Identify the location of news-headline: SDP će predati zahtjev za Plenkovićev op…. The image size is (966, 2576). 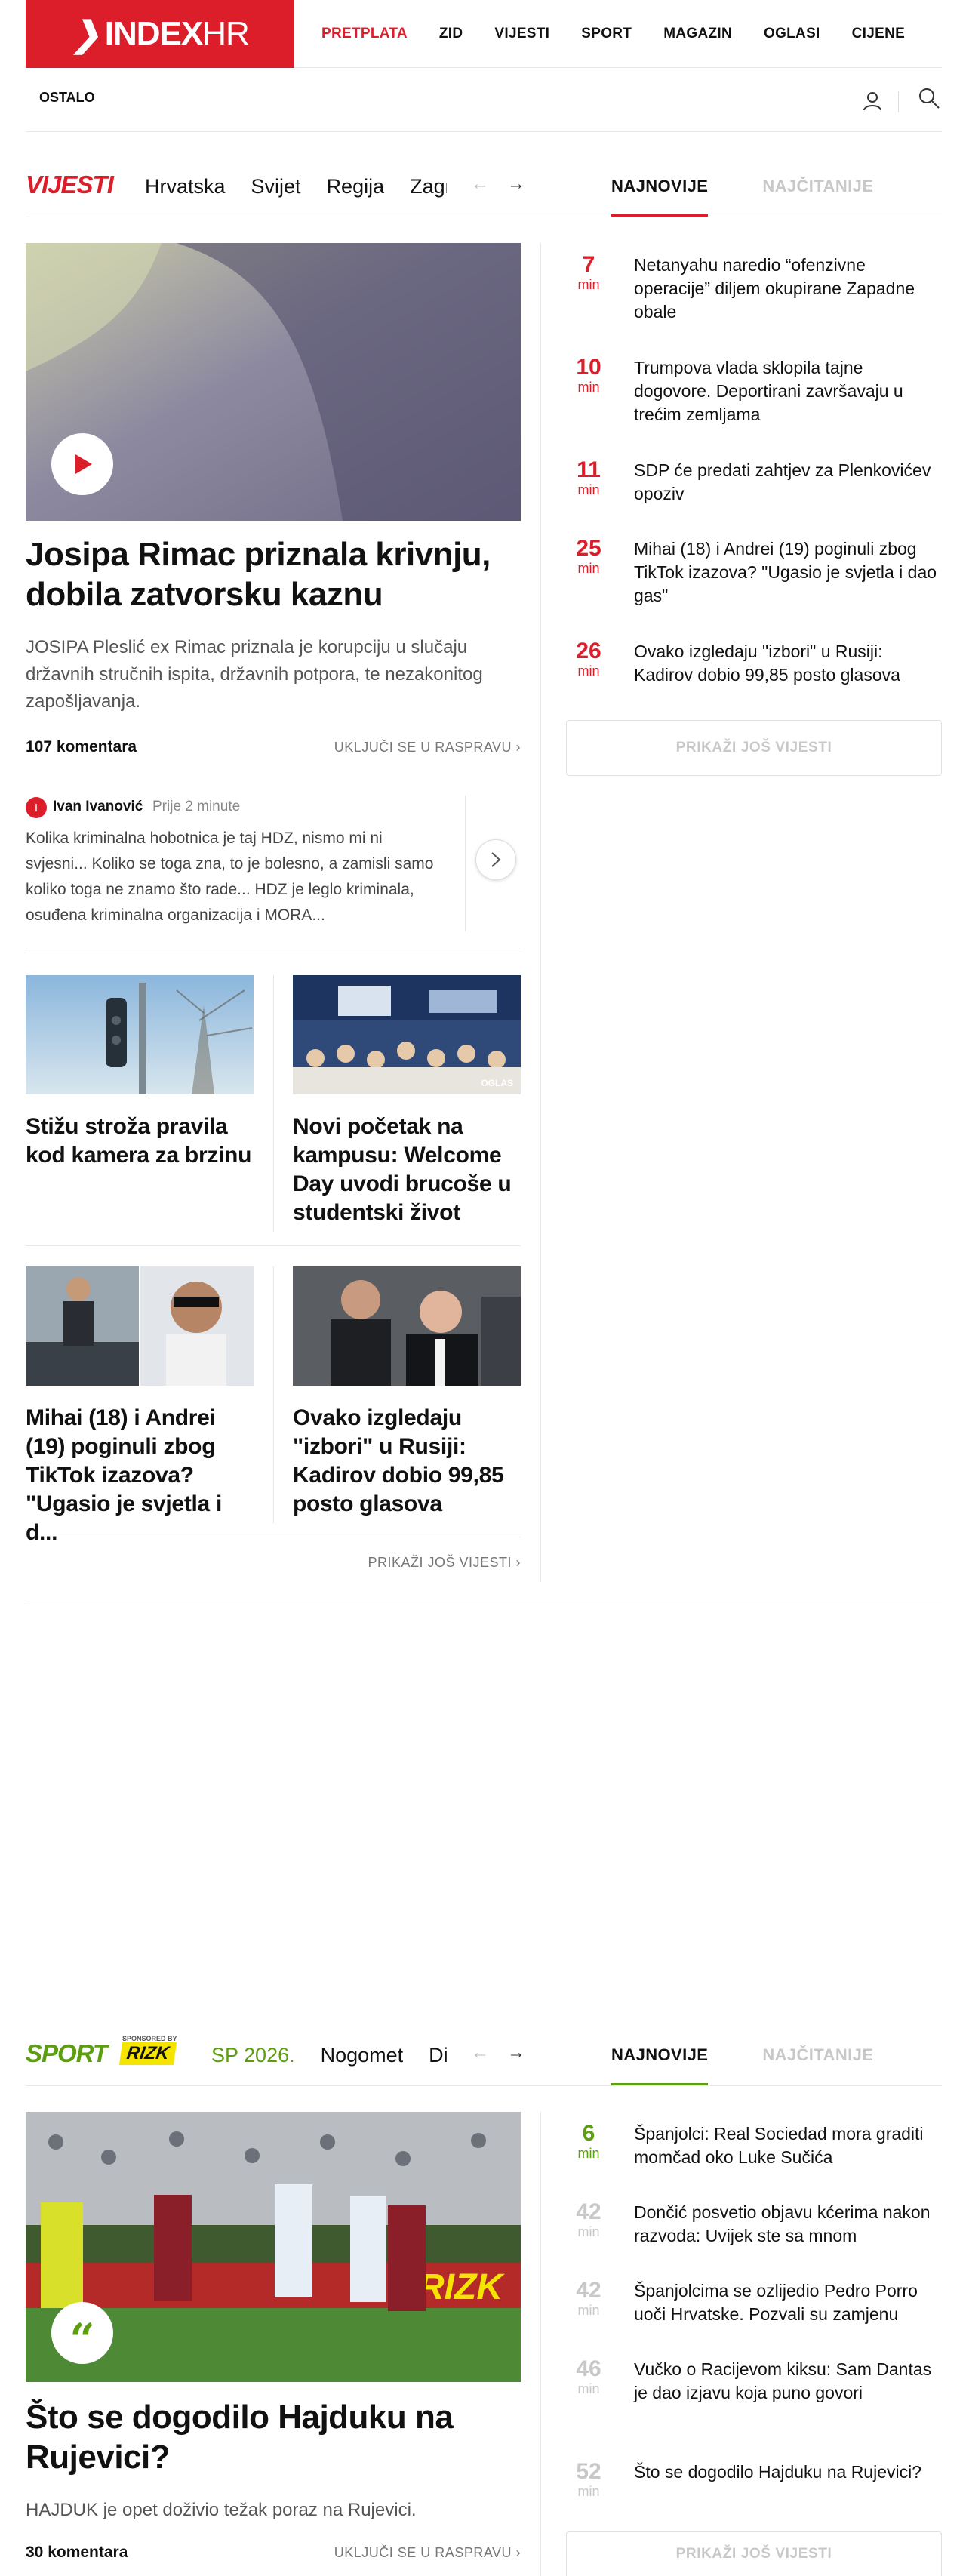
(788, 482).